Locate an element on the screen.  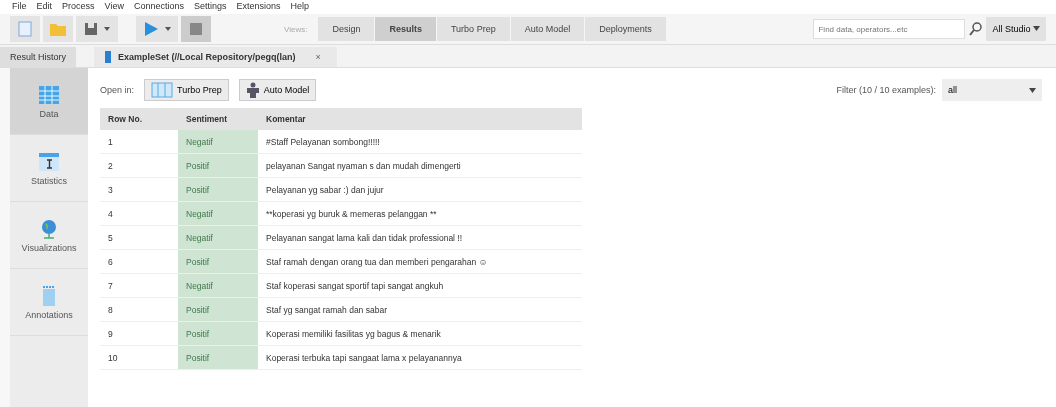
view-tab: Design is located at coordinates (346, 29).